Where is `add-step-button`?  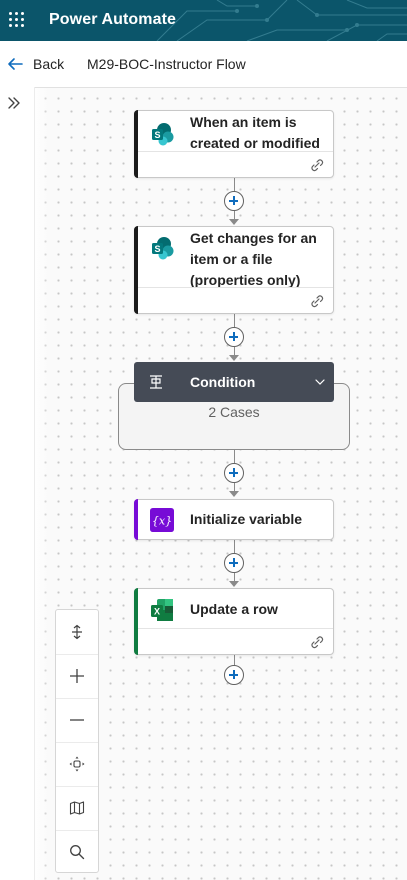 add-step-button is located at coordinates (234, 675).